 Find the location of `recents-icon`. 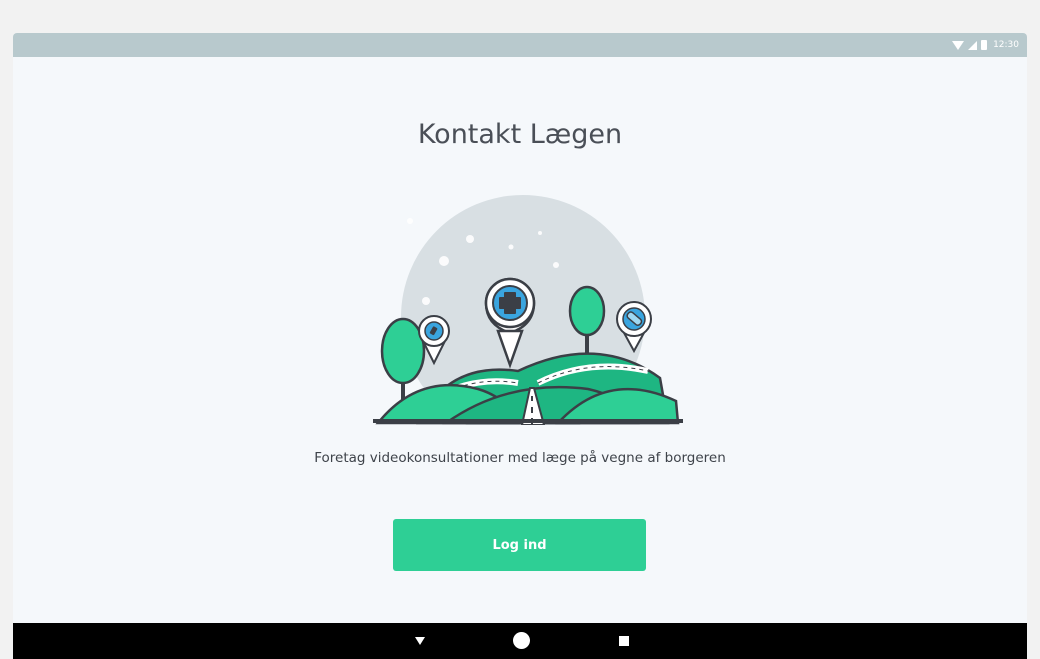

recents-icon is located at coordinates (624, 641).